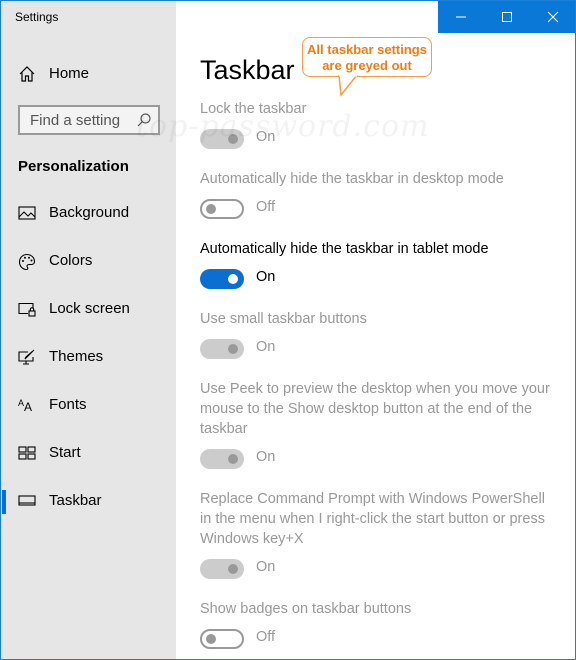 The image size is (576, 660). Describe the element at coordinates (222, 209) in the screenshot. I see `autohide-desktop-toggle` at that location.